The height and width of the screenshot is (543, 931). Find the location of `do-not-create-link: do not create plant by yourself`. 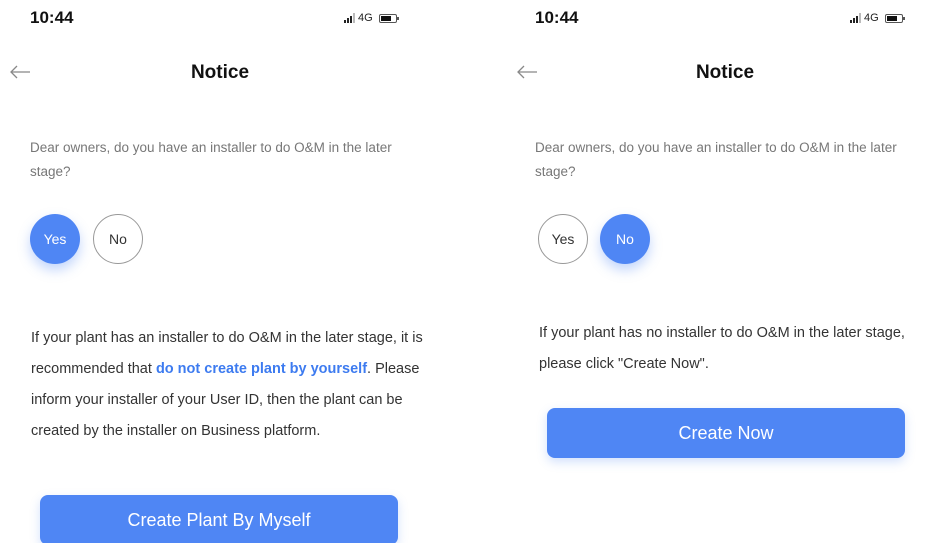

do-not-create-link: do not create plant by yourself is located at coordinates (261, 369).